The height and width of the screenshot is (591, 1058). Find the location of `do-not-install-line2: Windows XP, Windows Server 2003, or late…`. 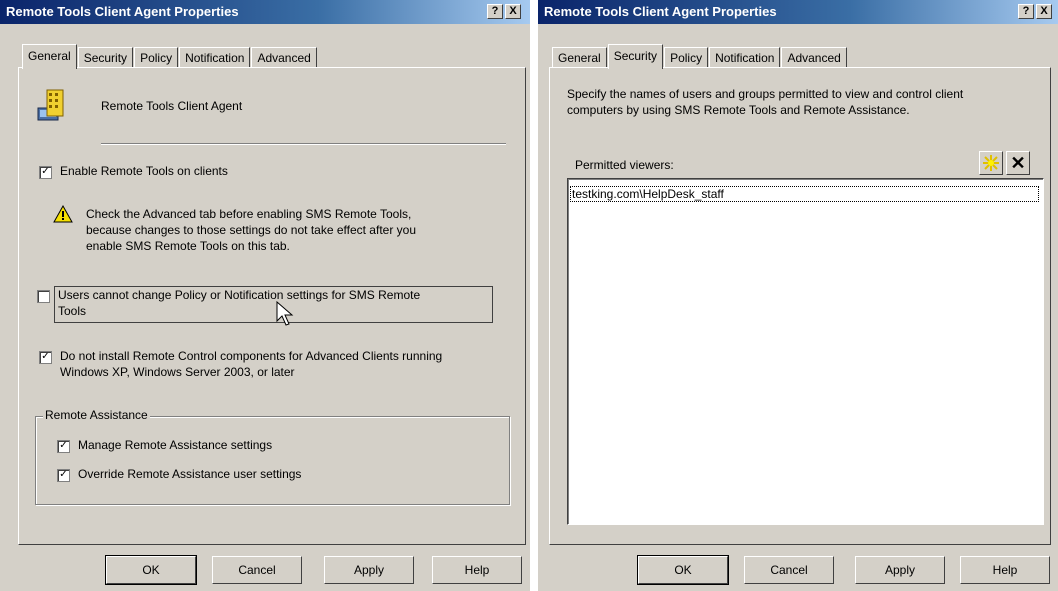

do-not-install-line2: Windows XP, Windows Server 2003, or late… is located at coordinates (177, 372).